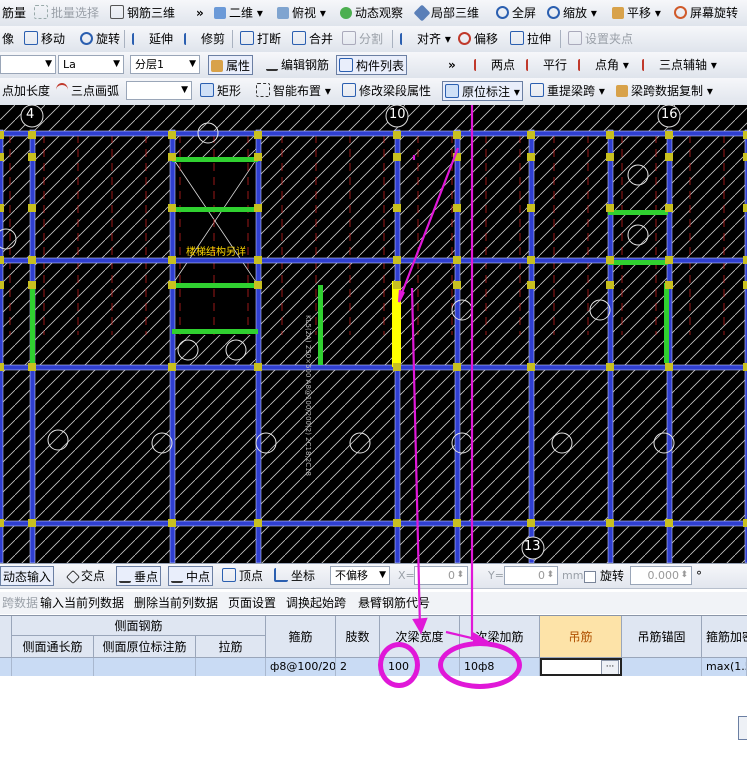 This screenshot has width=747, height=779. I want to click on toolbar1-overflow-button: », so click(200, 13).